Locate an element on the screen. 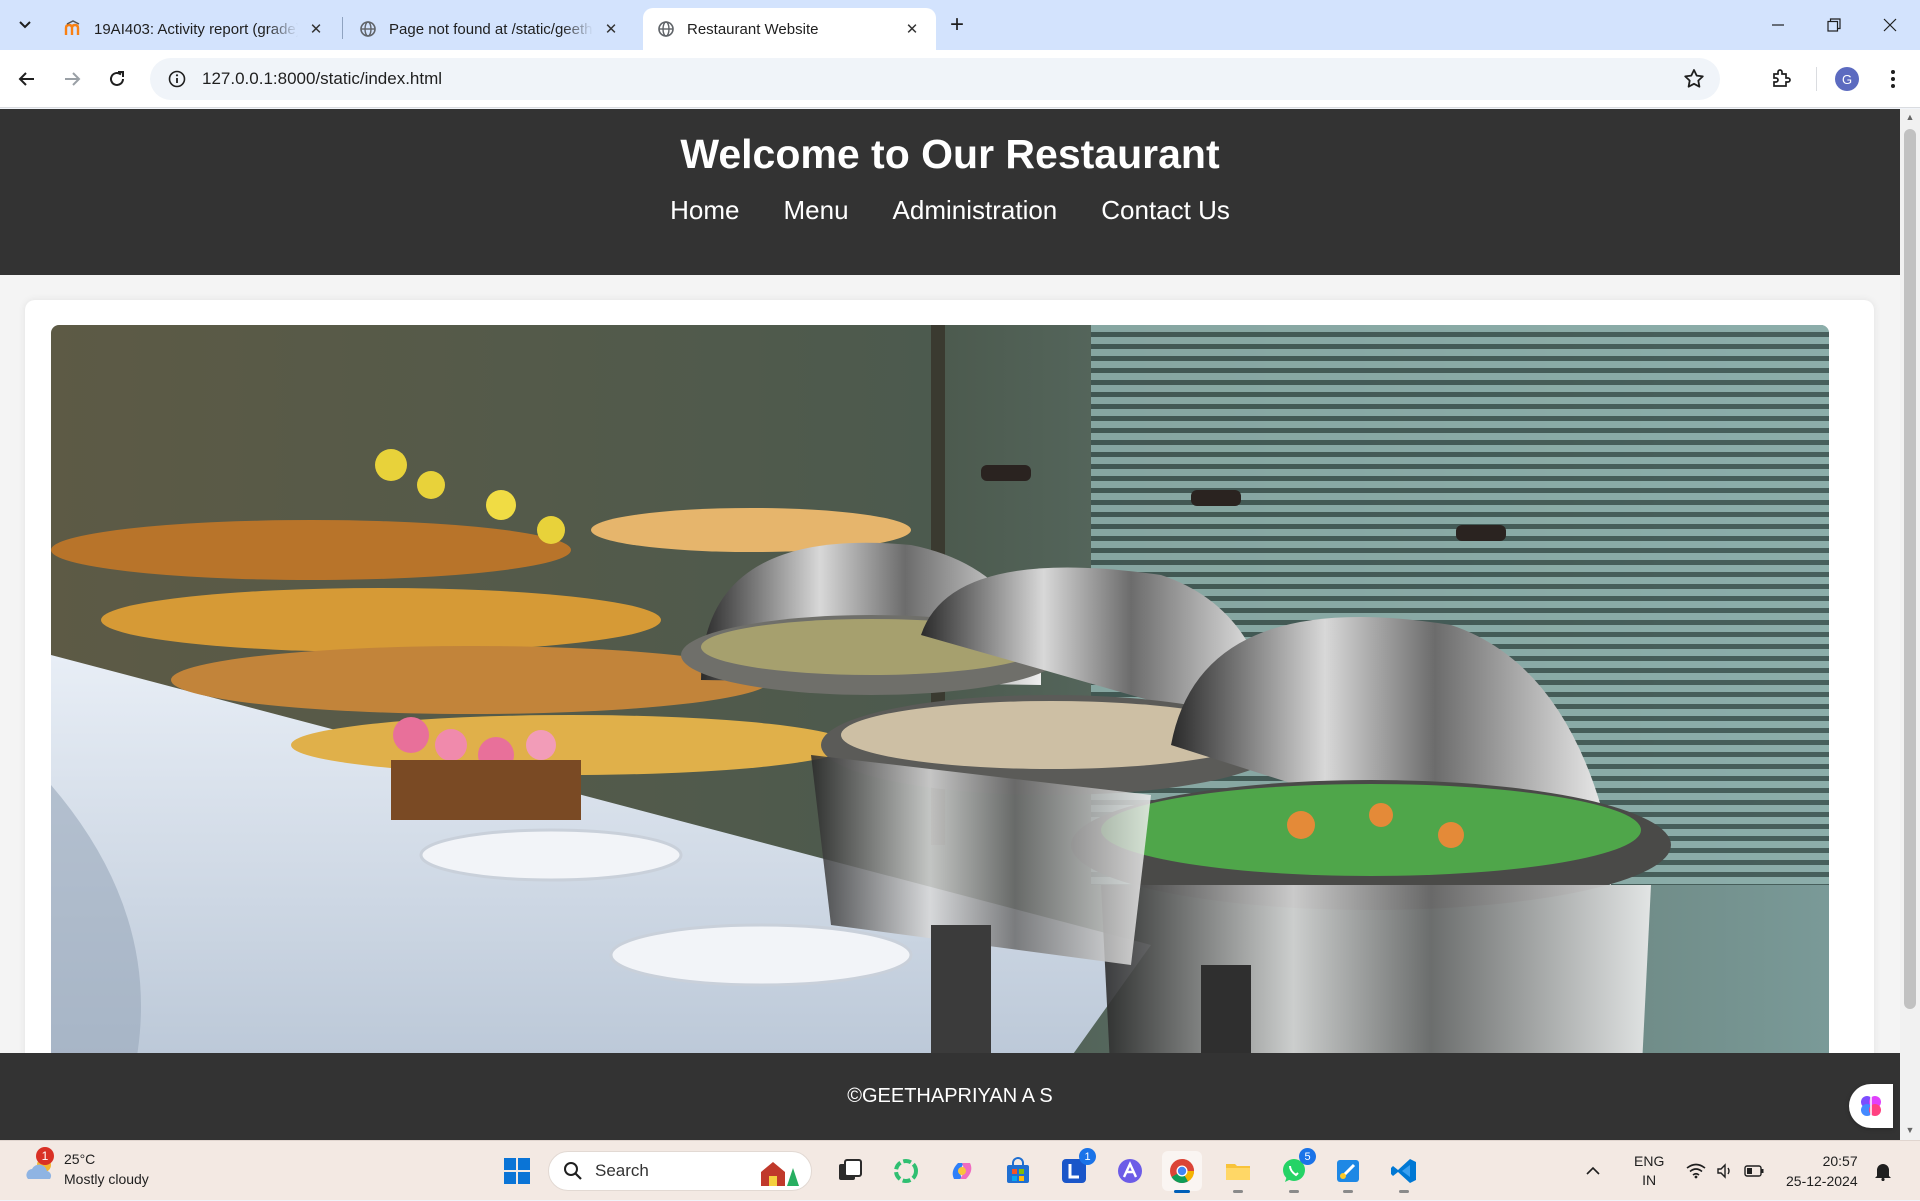  tab-restaurant-website: Restaurant Website ✕ is located at coordinates (789, 29).